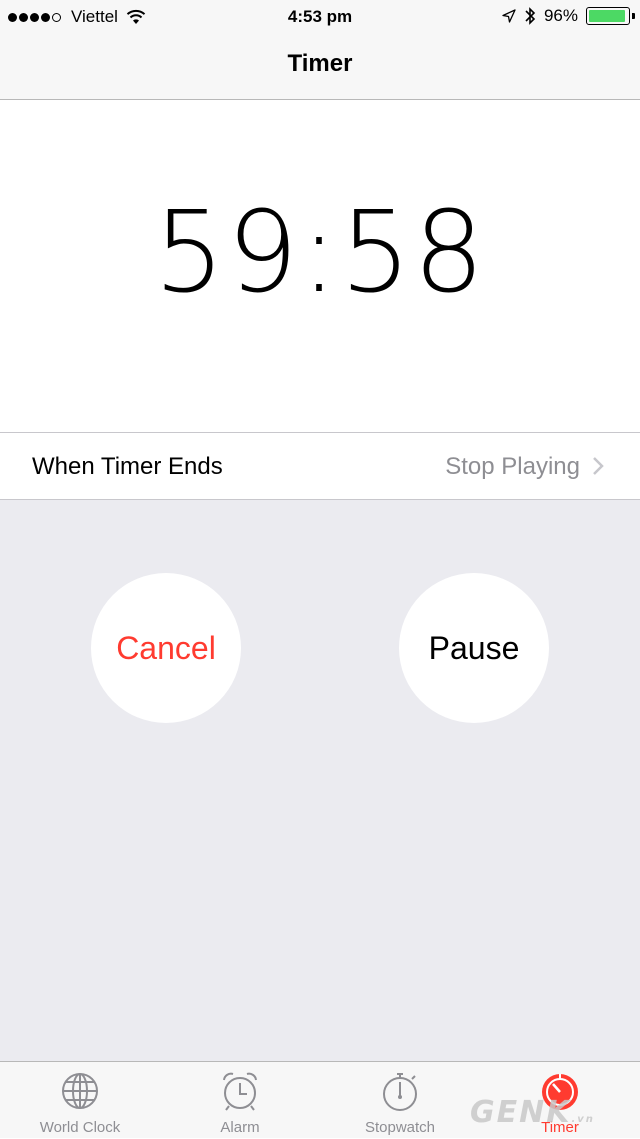 The height and width of the screenshot is (1139, 640). Describe the element at coordinates (400, 1092) in the screenshot. I see `stopwatch-icon` at that location.